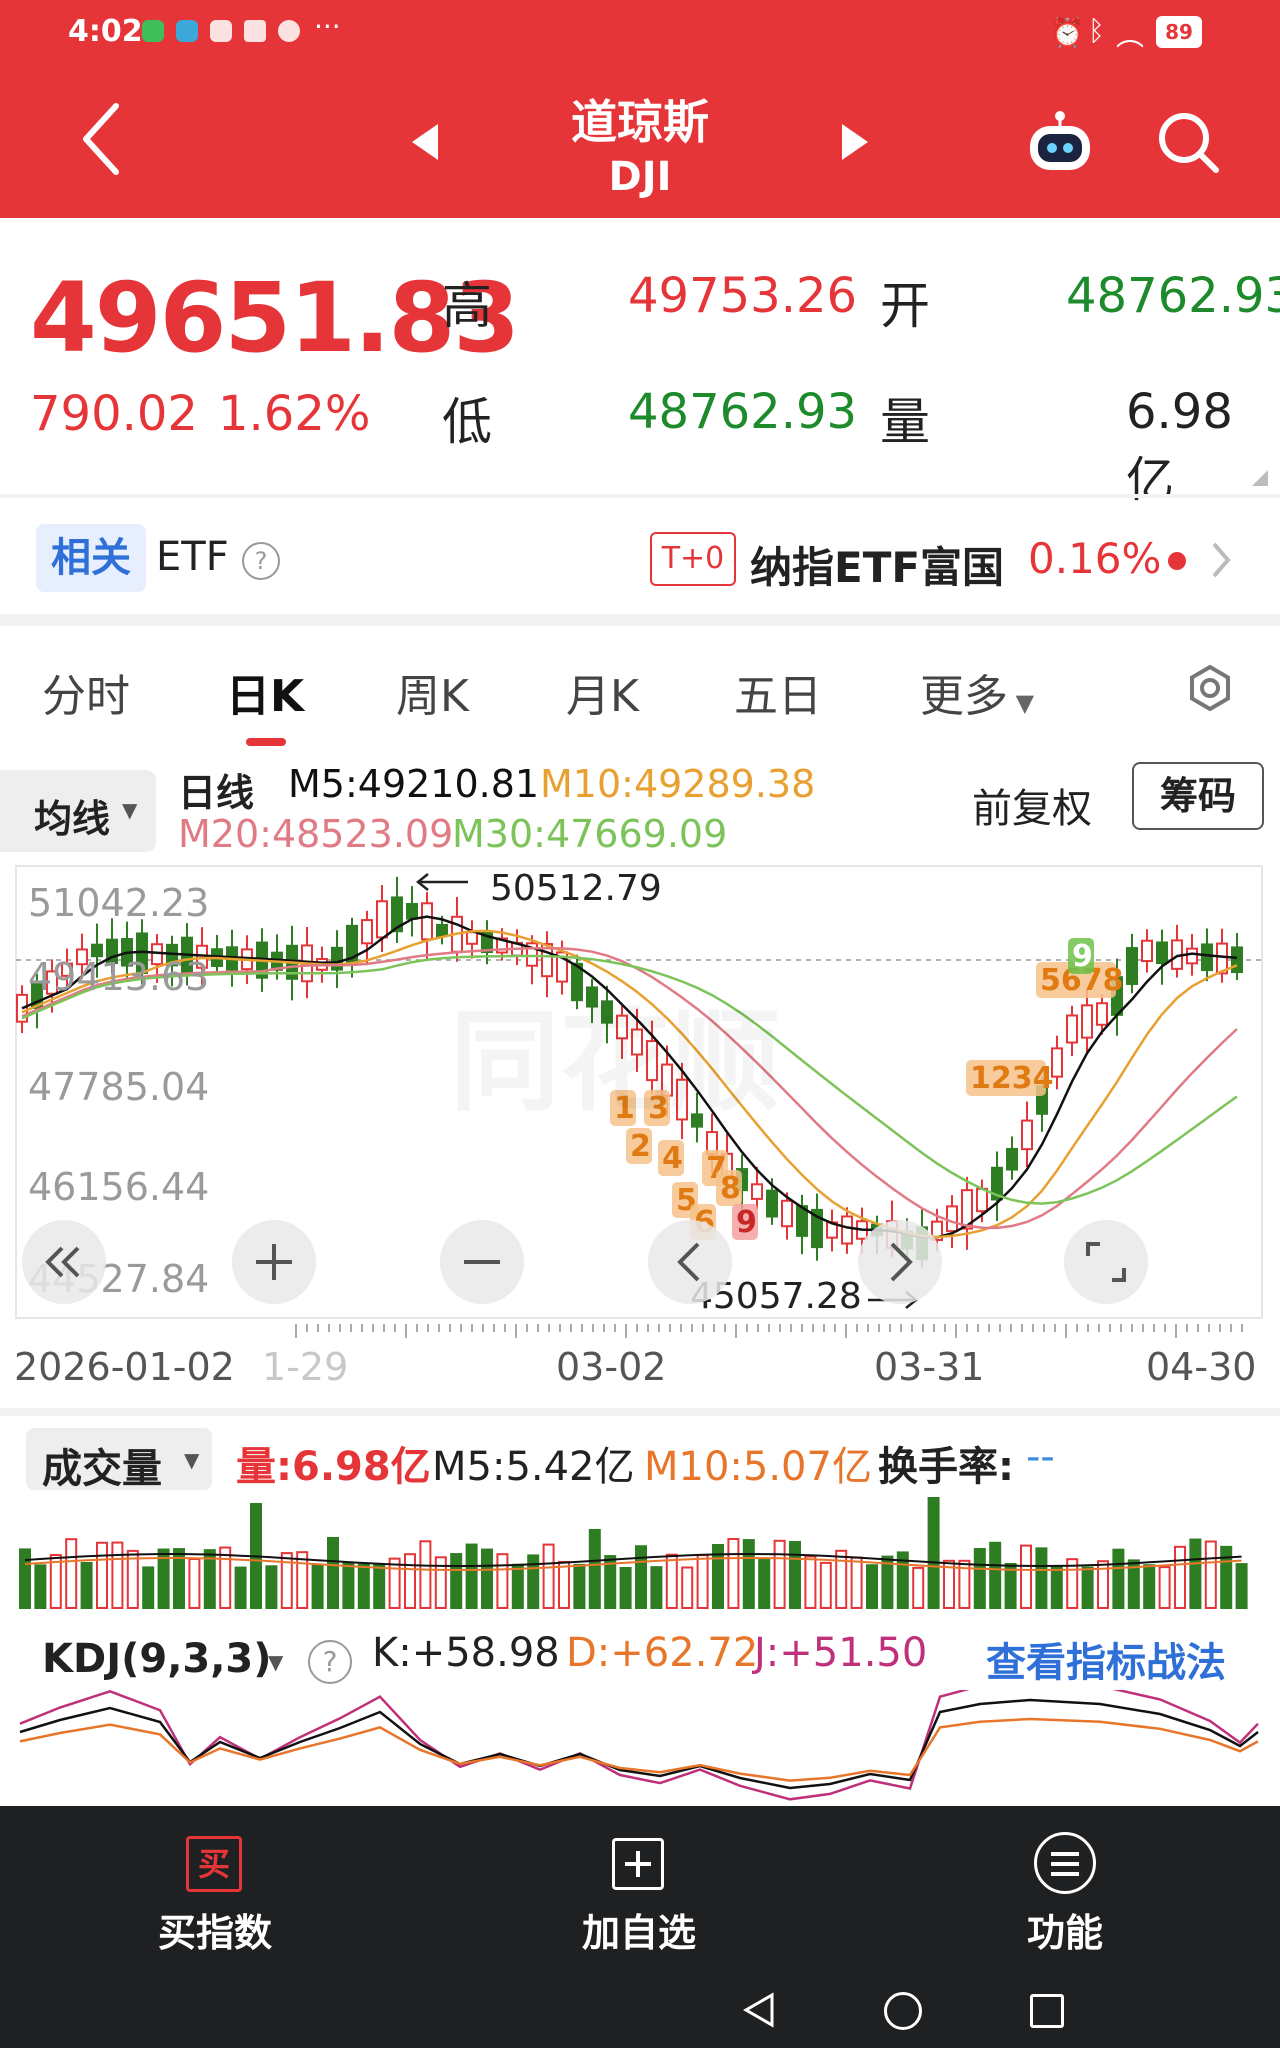 This screenshot has height=2048, width=1280. What do you see at coordinates (215, 1891) in the screenshot?
I see `buy-index-button: 买 买指数` at bounding box center [215, 1891].